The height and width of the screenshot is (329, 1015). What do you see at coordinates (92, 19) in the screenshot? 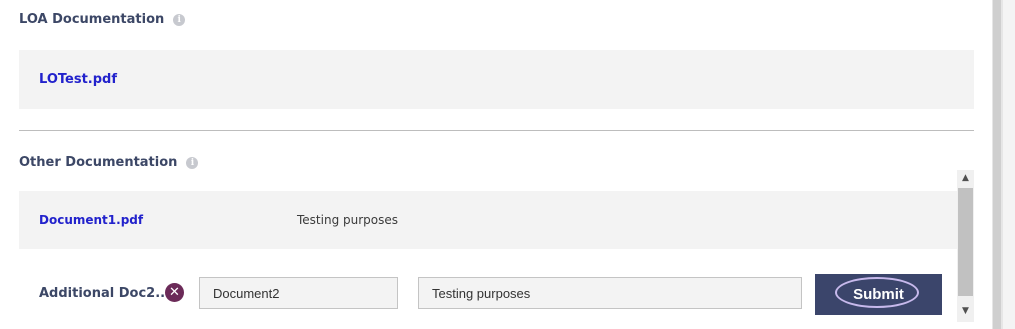
I see `loa-documentation-title: LOA Documentation` at bounding box center [92, 19].